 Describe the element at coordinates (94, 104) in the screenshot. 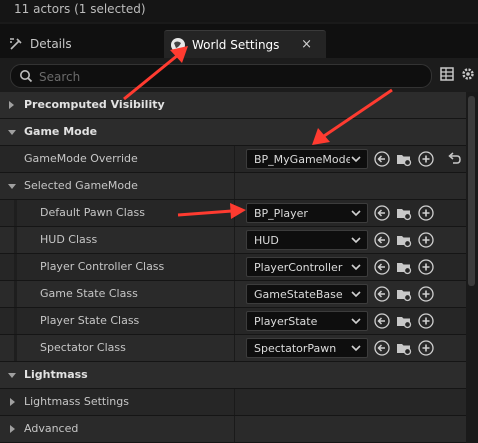

I see `category-label: Precomputed Visibility` at that location.